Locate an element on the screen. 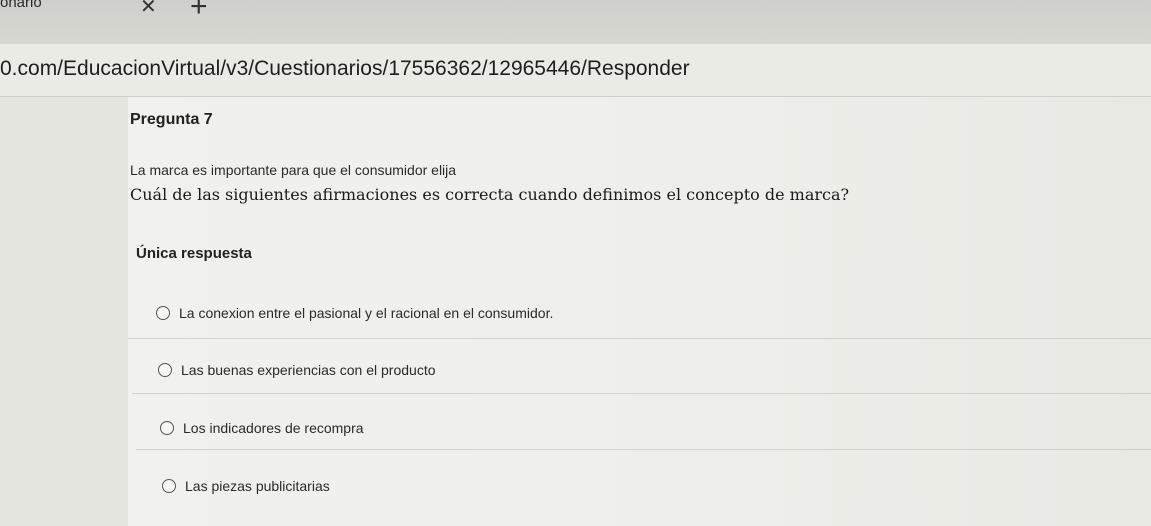 This screenshot has width=1151, height=526. browser-tab-bar: onario ✕ + is located at coordinates (575, 22).